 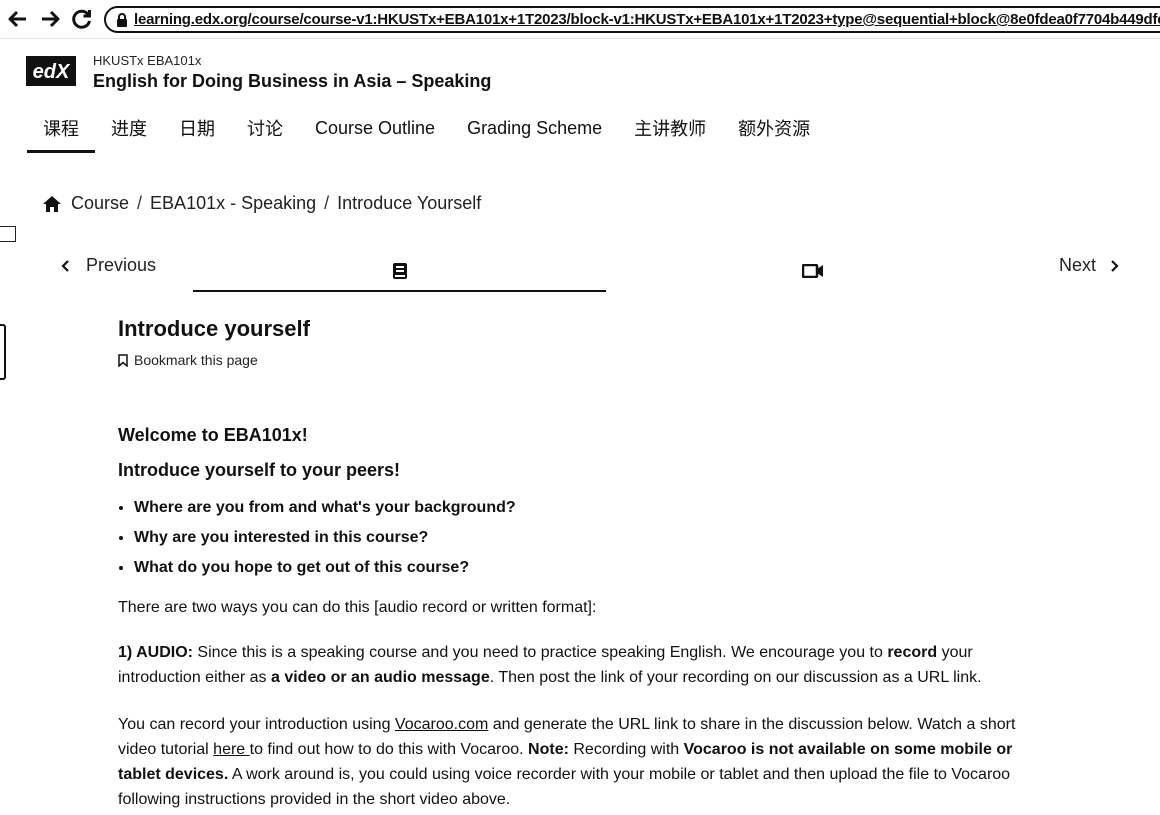 I want to click on note-label: Note:, so click(x=548, y=749).